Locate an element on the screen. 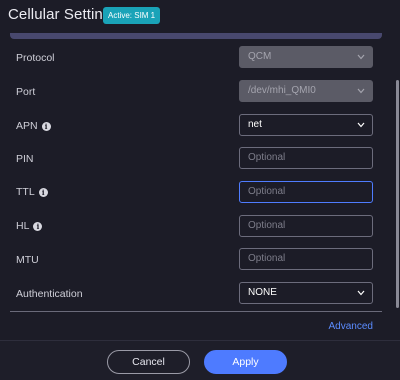 Image resolution: width=400 pixels, height=380 pixels. advanced-link: Advanced is located at coordinates (351, 326).